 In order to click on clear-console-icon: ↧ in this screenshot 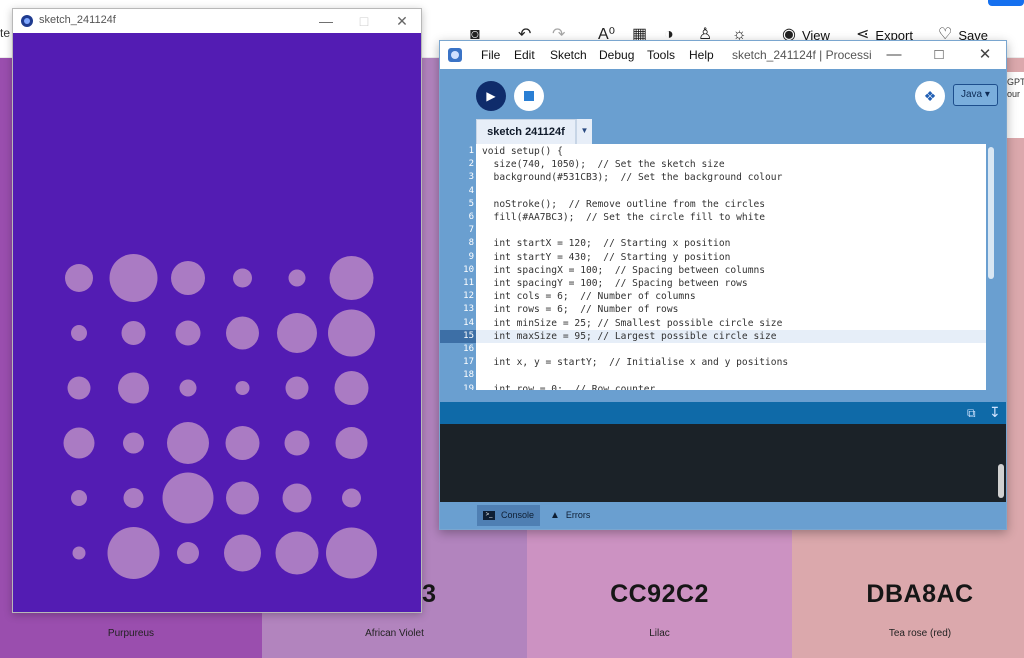, I will do `click(995, 412)`.